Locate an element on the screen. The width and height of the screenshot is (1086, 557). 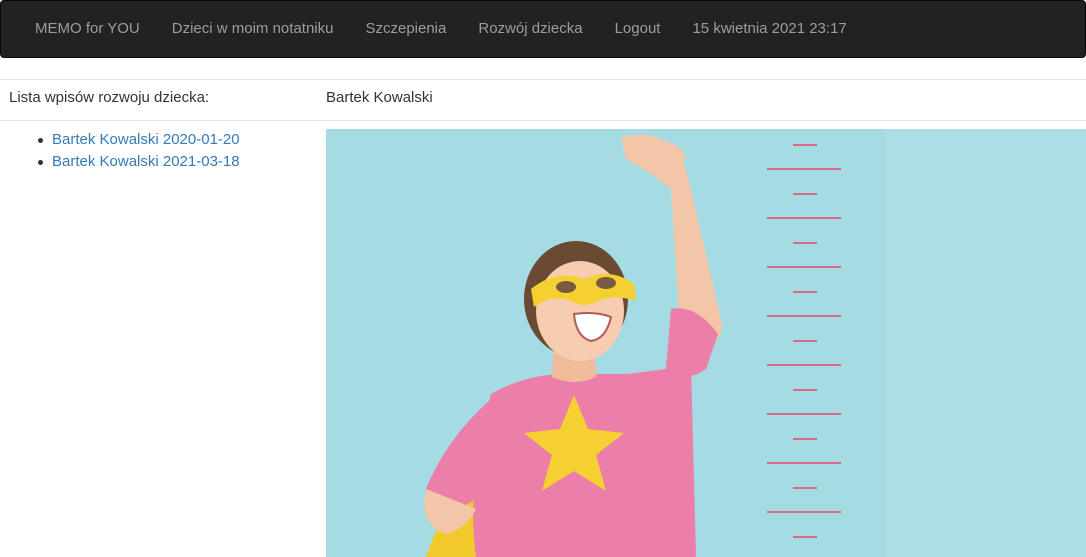
divider-middle is located at coordinates (543, 120).